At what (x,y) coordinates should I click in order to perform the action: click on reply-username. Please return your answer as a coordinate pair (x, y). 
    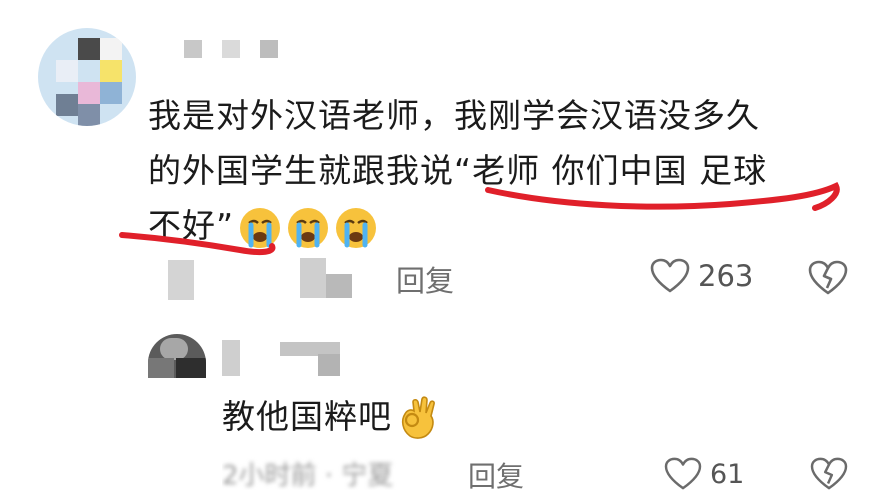
    Looking at the image, I should click on (282, 358).